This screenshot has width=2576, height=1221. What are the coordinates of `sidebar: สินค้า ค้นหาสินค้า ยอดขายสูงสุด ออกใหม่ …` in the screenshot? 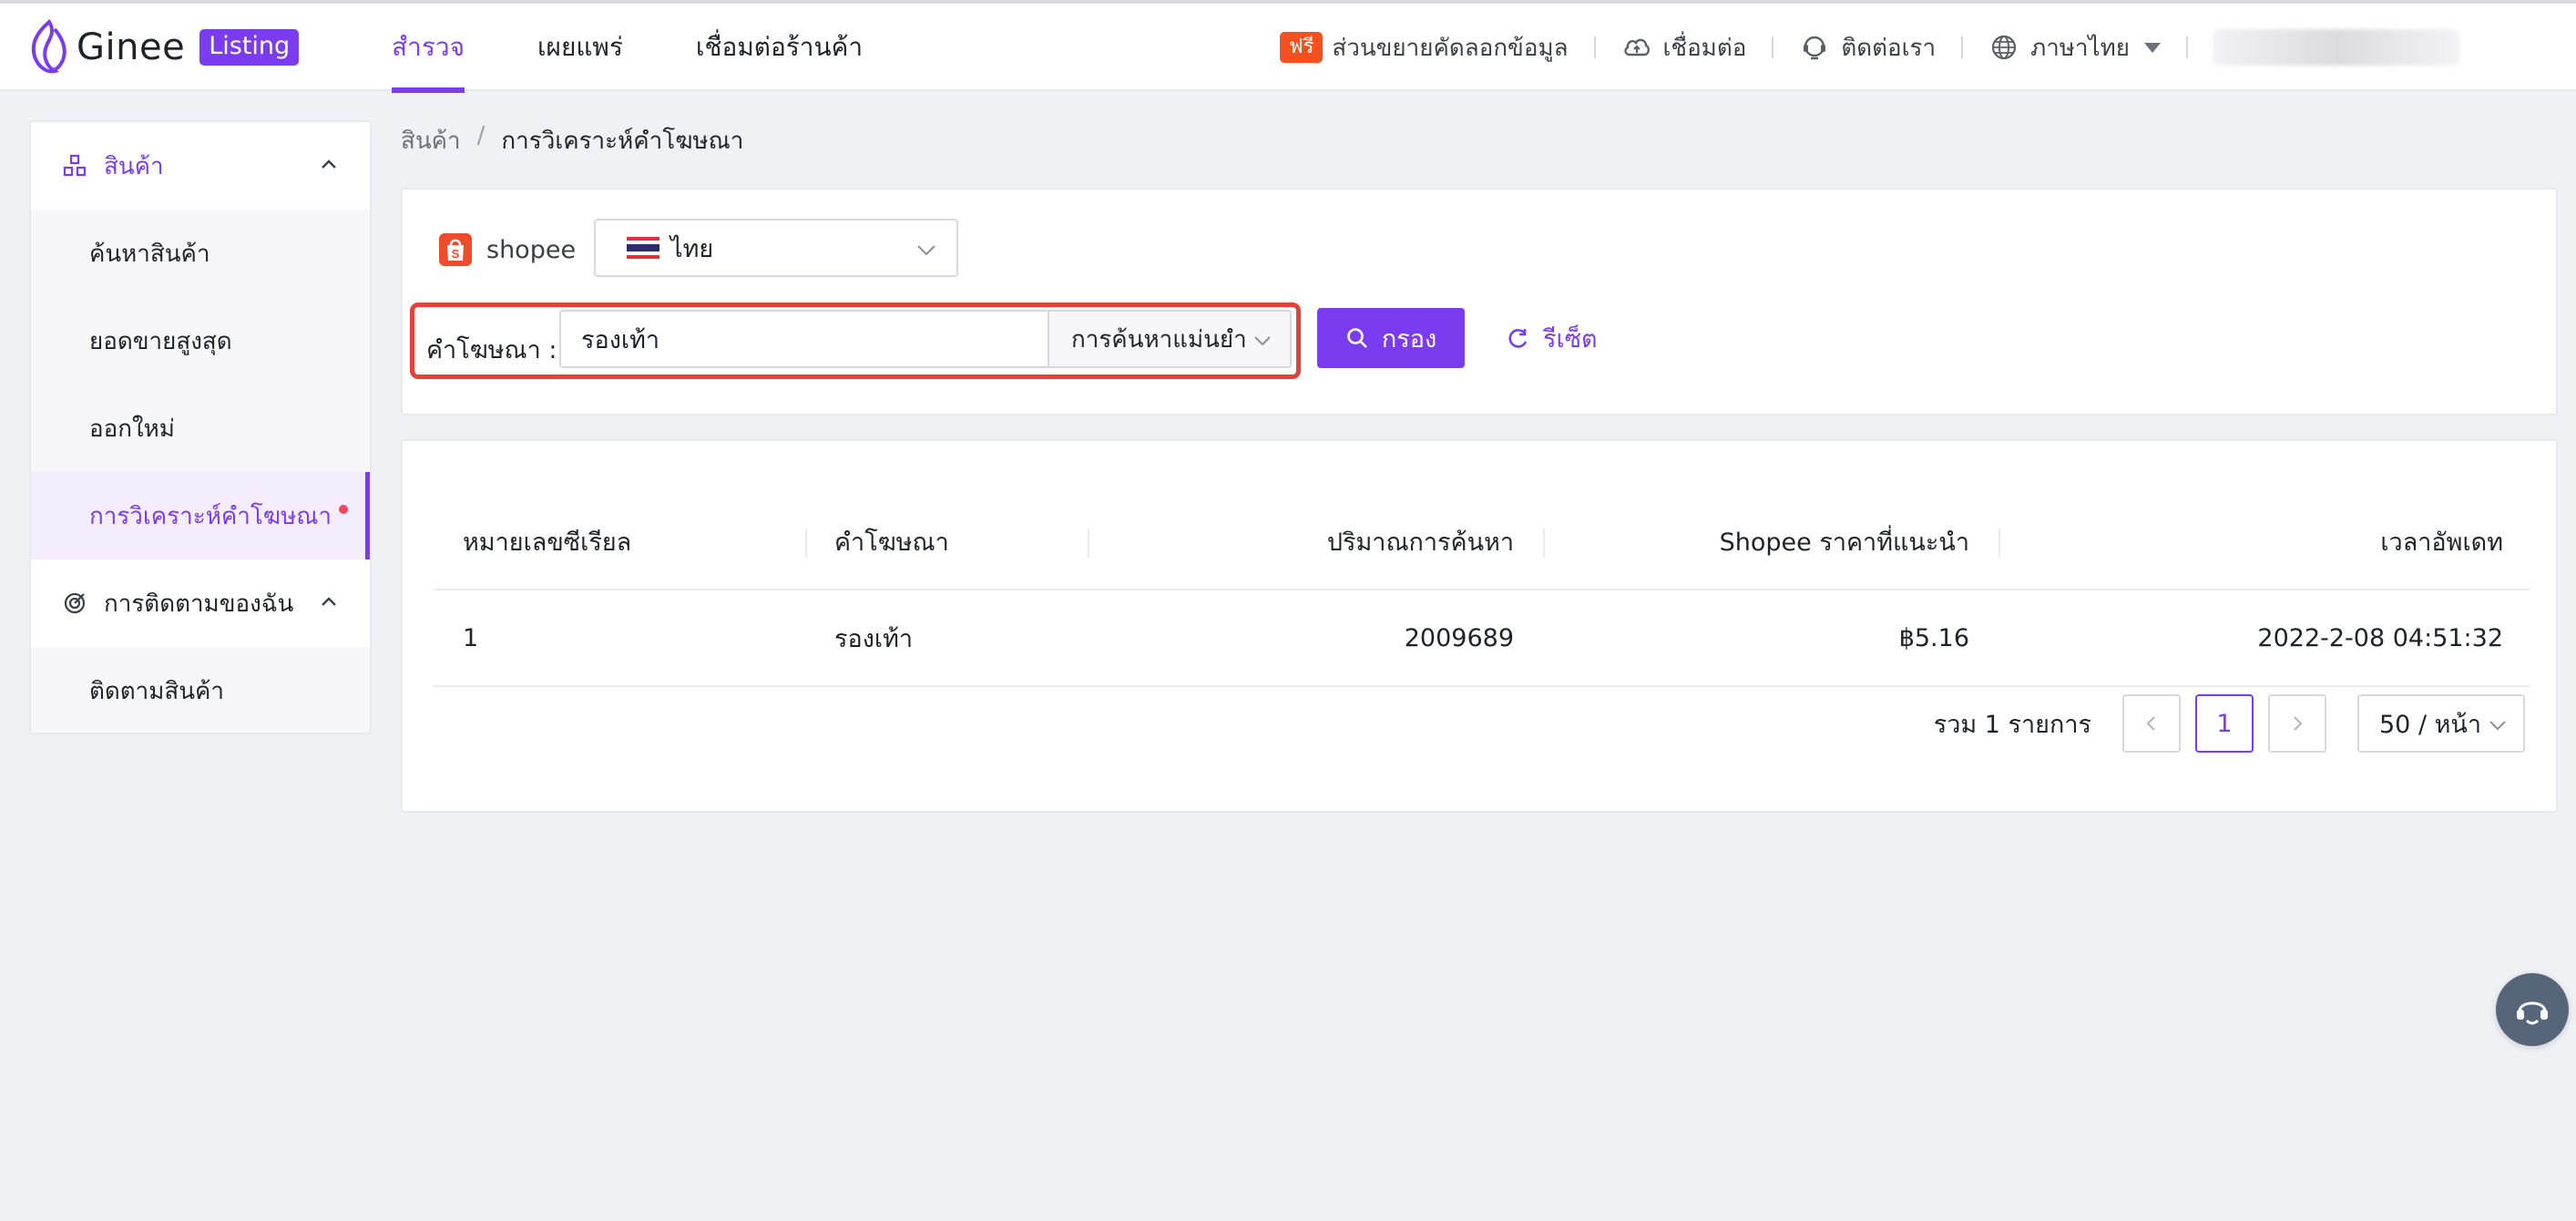 It's located at (200, 427).